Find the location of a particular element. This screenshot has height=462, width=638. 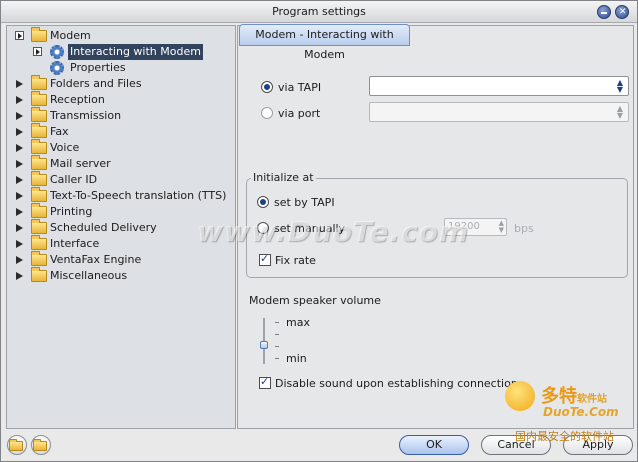

save-folder-button is located at coordinates (41, 445).